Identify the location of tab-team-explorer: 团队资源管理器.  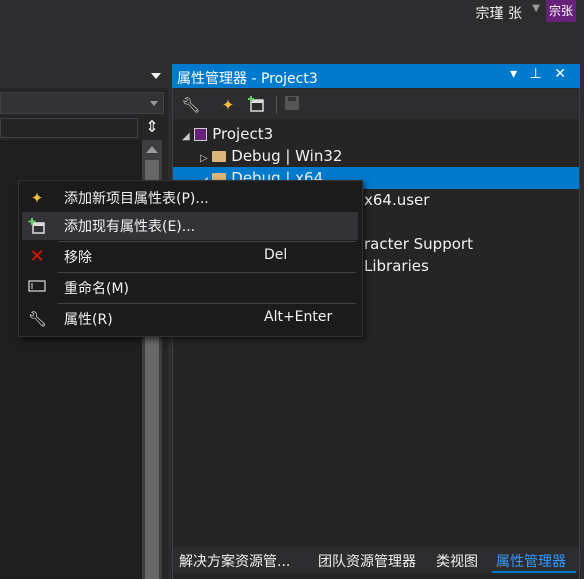
(367, 561).